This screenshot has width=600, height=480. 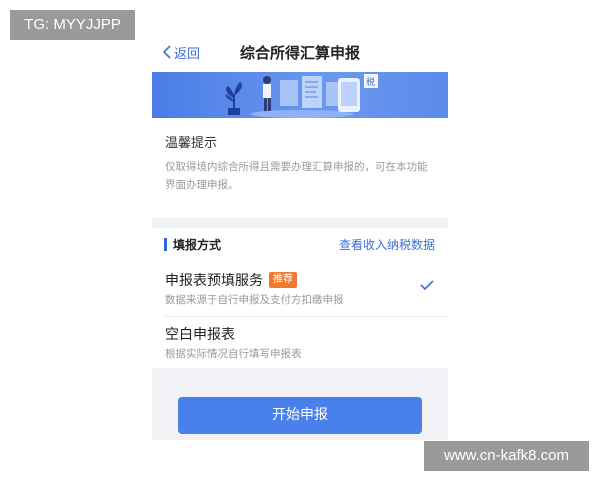 What do you see at coordinates (72, 25) in the screenshot?
I see `watermark-top: TG: MYYJJPP` at bounding box center [72, 25].